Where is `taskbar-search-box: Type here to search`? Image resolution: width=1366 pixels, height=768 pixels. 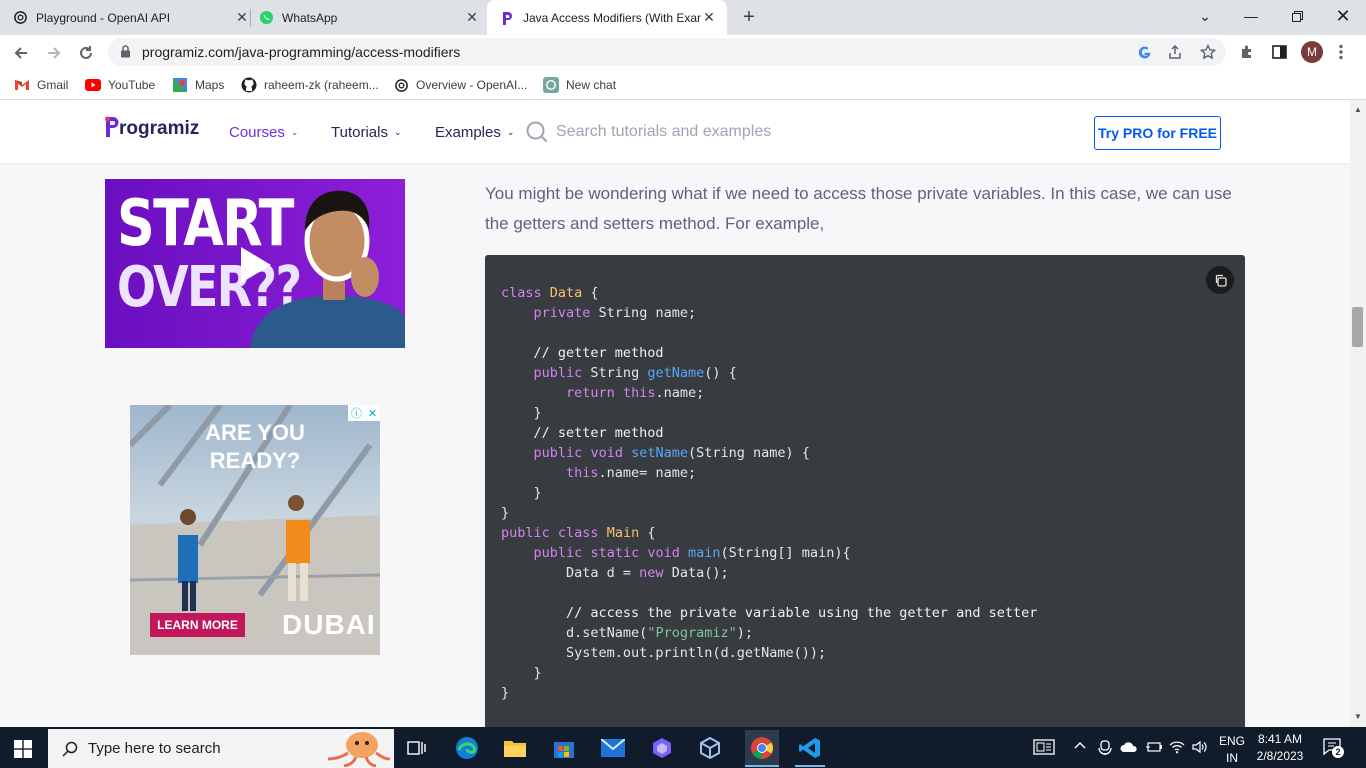 taskbar-search-box: Type here to search is located at coordinates (221, 748).